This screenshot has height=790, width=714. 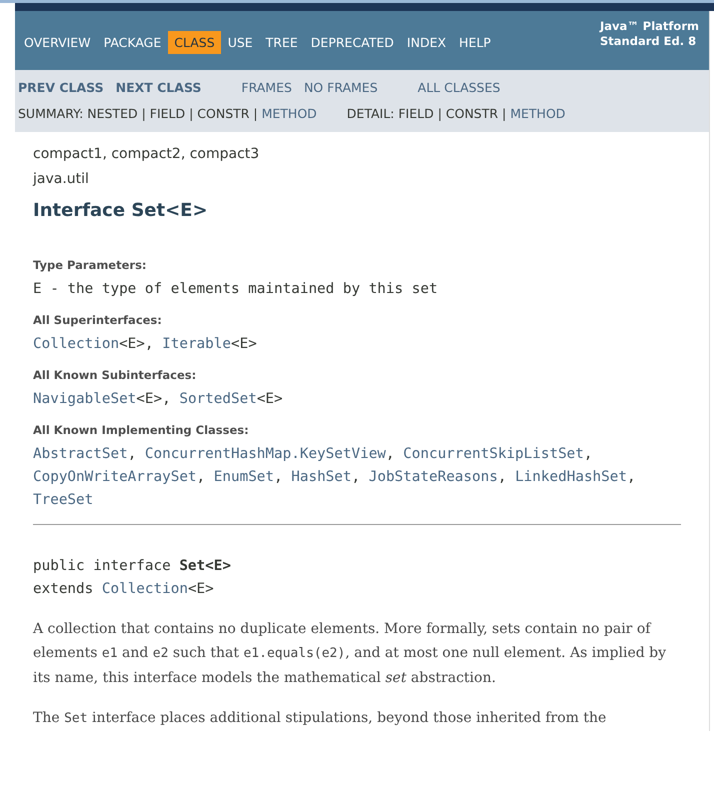 I want to click on type-link: ConcurrentHashMap.KeySetView, so click(x=265, y=454).